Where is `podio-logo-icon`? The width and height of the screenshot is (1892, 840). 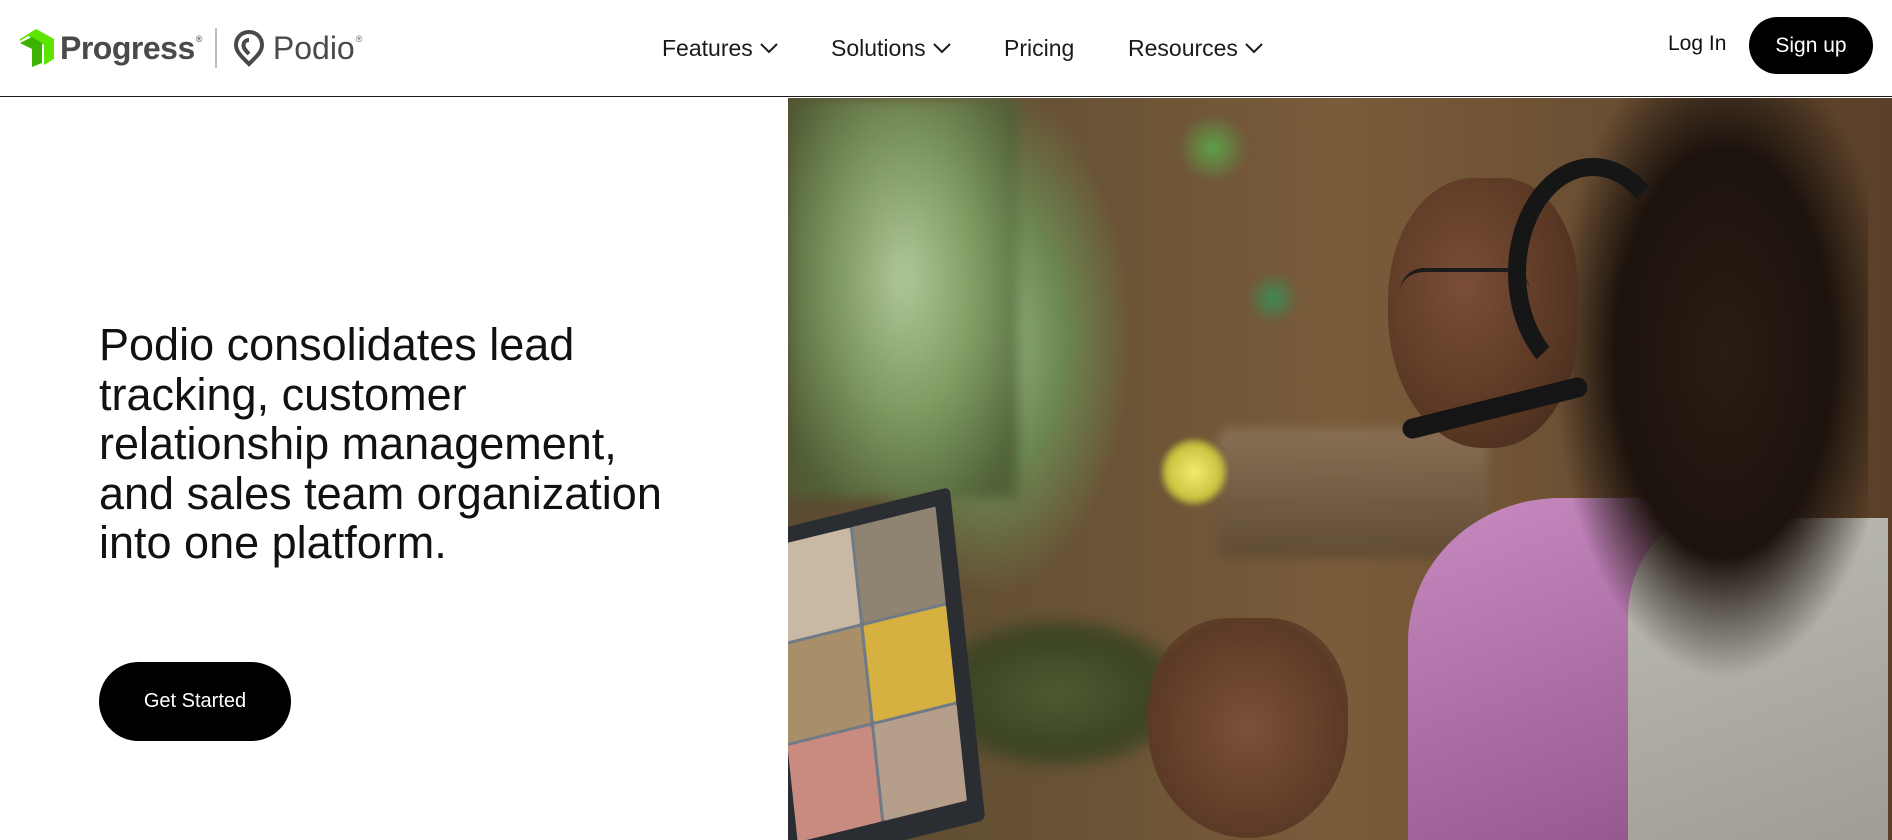 podio-logo-icon is located at coordinates (248, 48).